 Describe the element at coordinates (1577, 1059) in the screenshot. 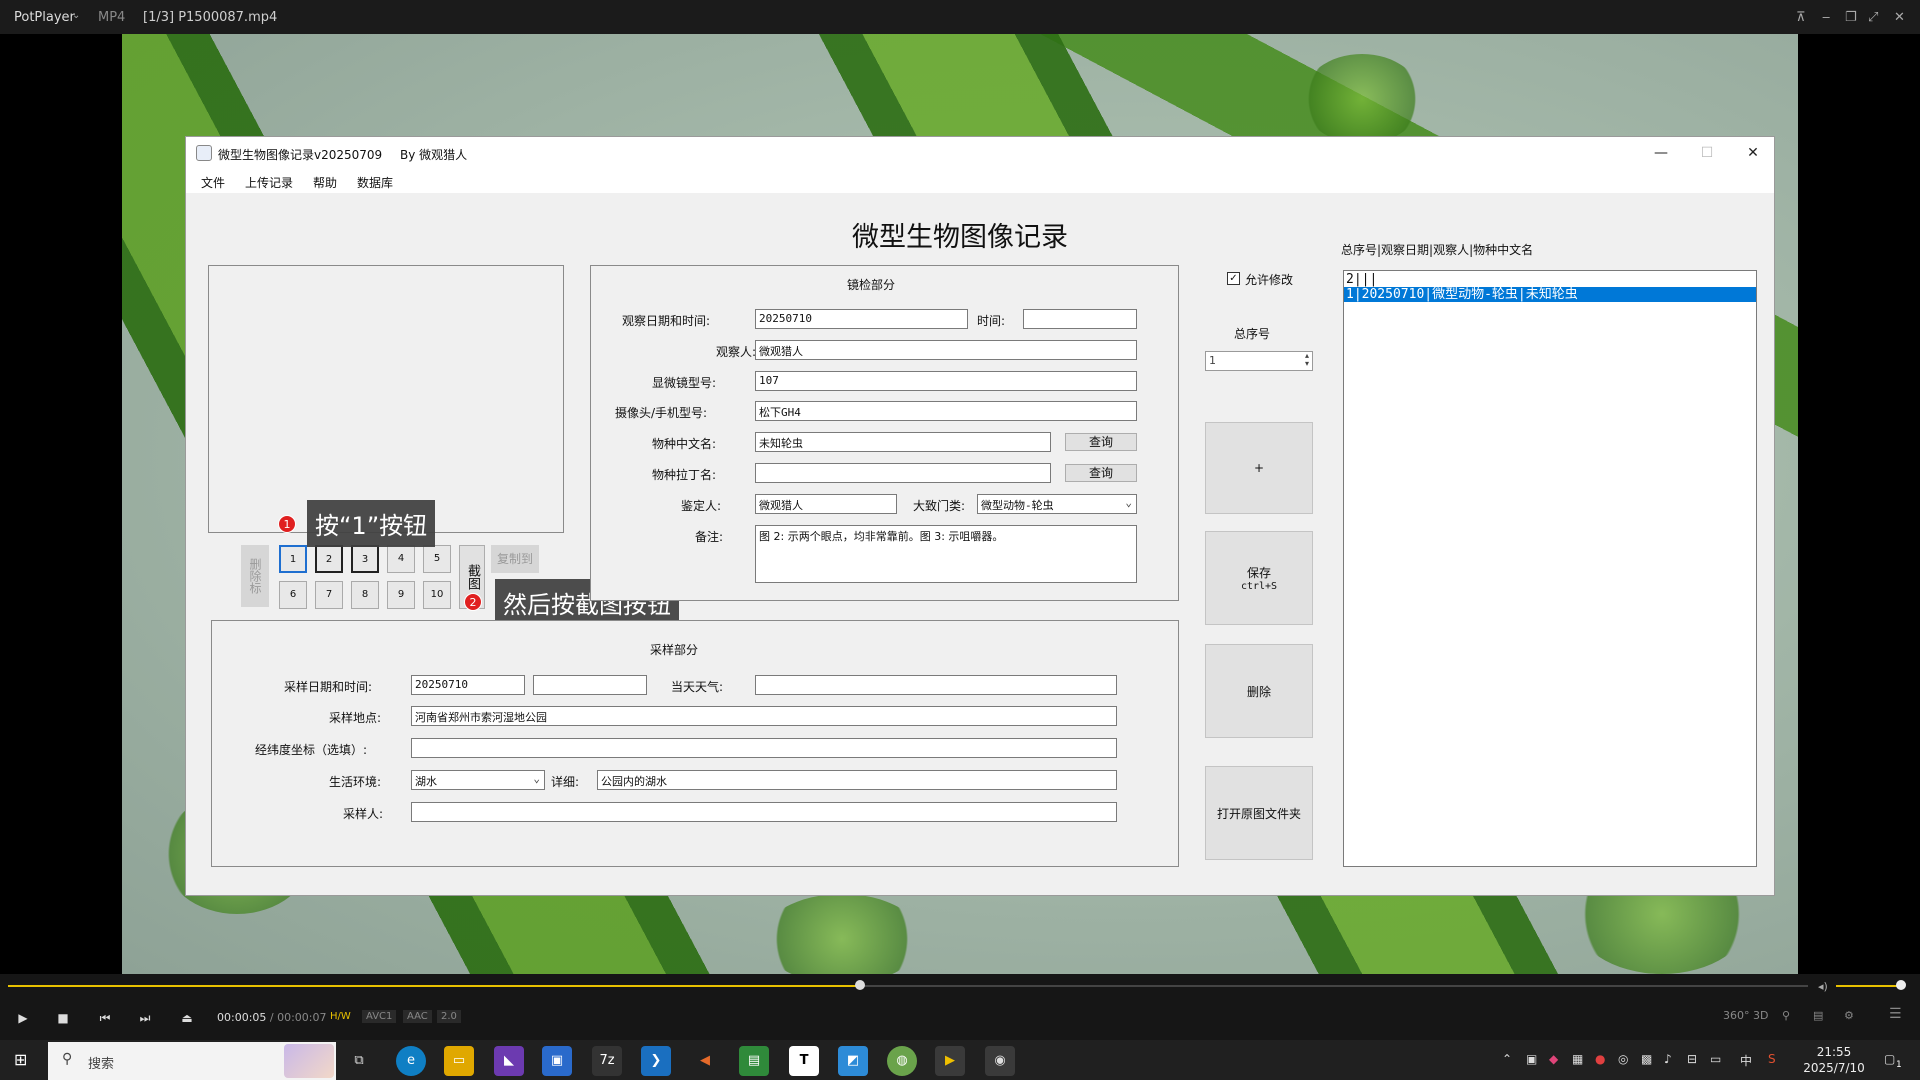

I see `tray-icon-3: ▦` at that location.